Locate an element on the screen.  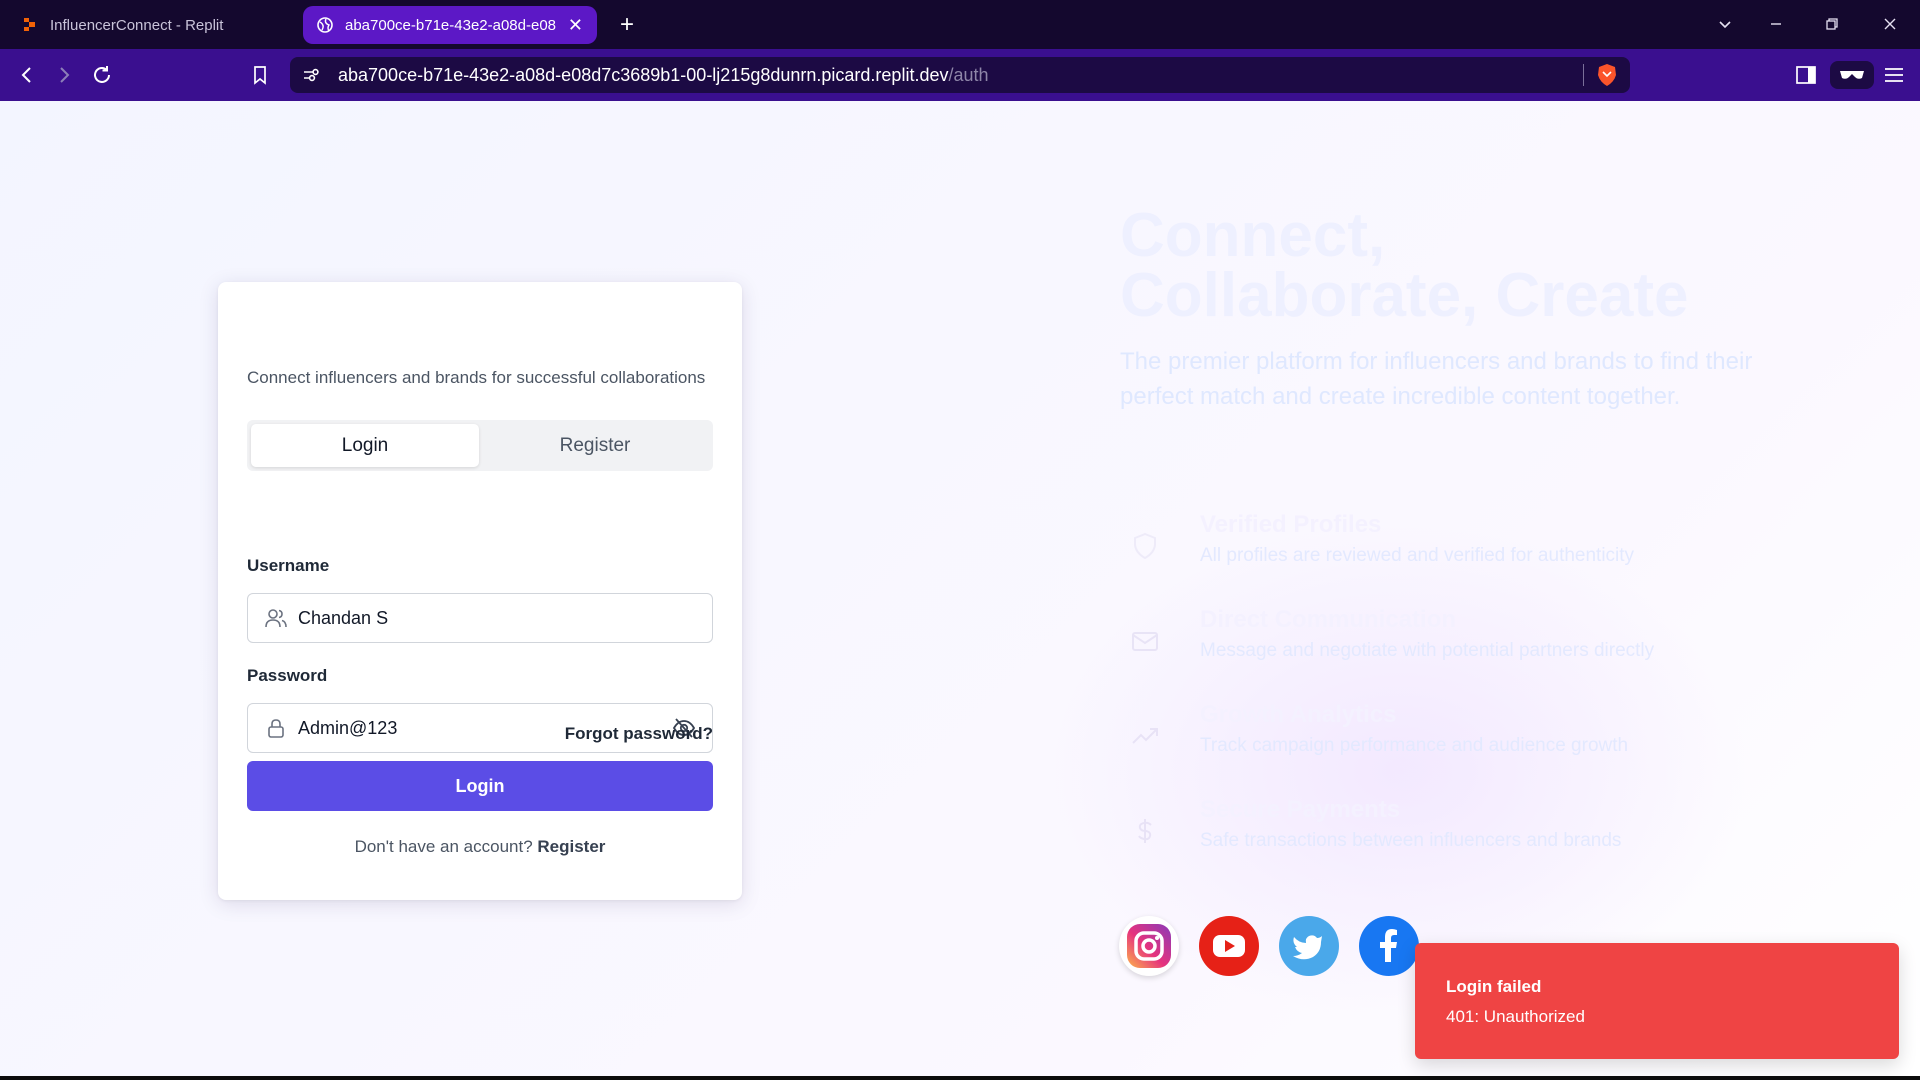
url-path: /auth is located at coordinates (968, 74).